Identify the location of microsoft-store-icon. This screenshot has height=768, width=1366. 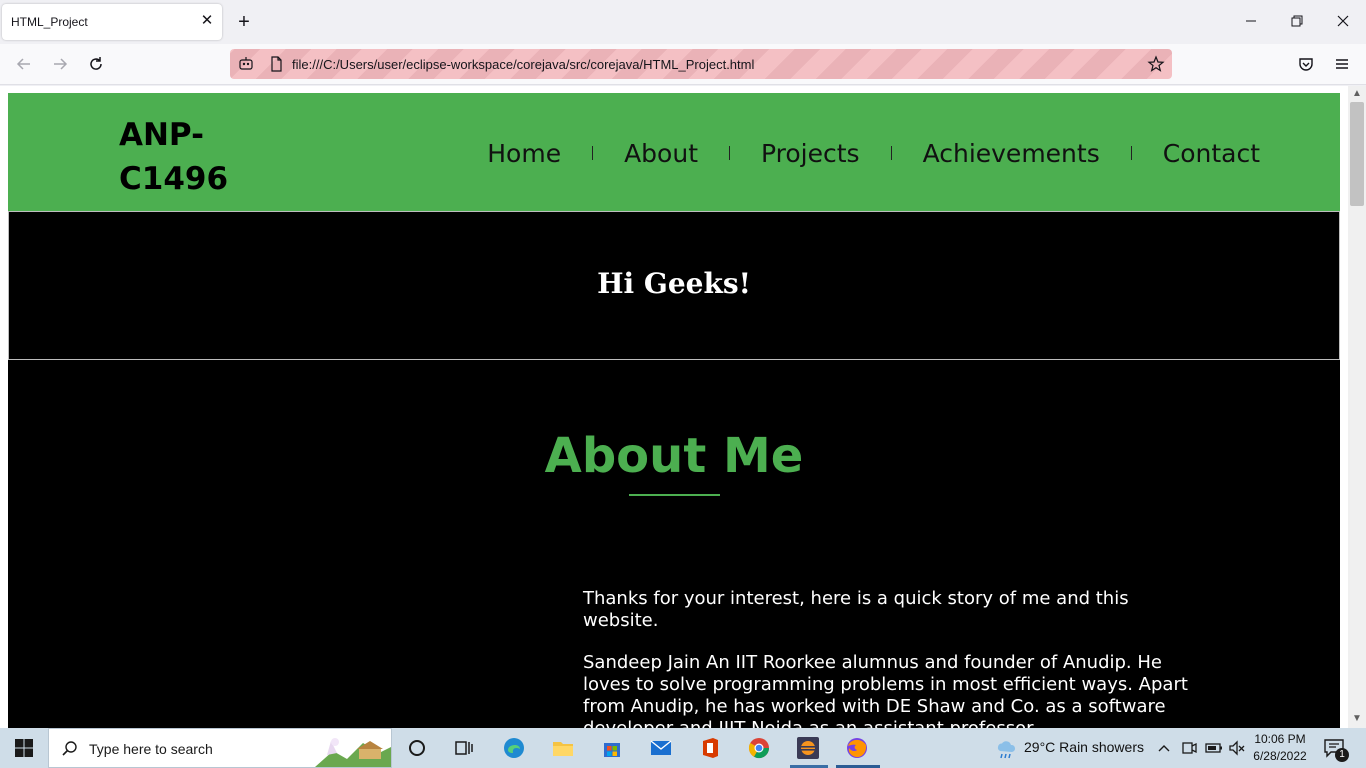
(612, 748).